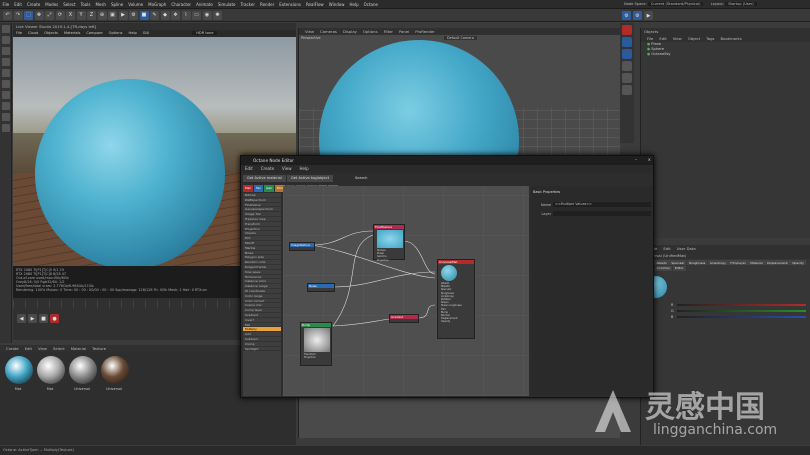 The width and height of the screenshot is (810, 455). What do you see at coordinates (60, 15) in the screenshot?
I see `rotate-icon: ⟳` at bounding box center [60, 15].